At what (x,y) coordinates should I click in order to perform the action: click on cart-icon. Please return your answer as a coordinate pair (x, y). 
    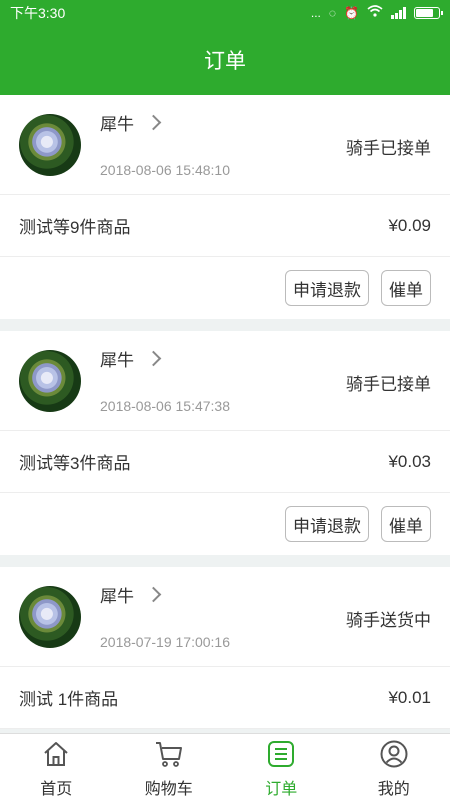
    Looking at the image, I should click on (168, 754).